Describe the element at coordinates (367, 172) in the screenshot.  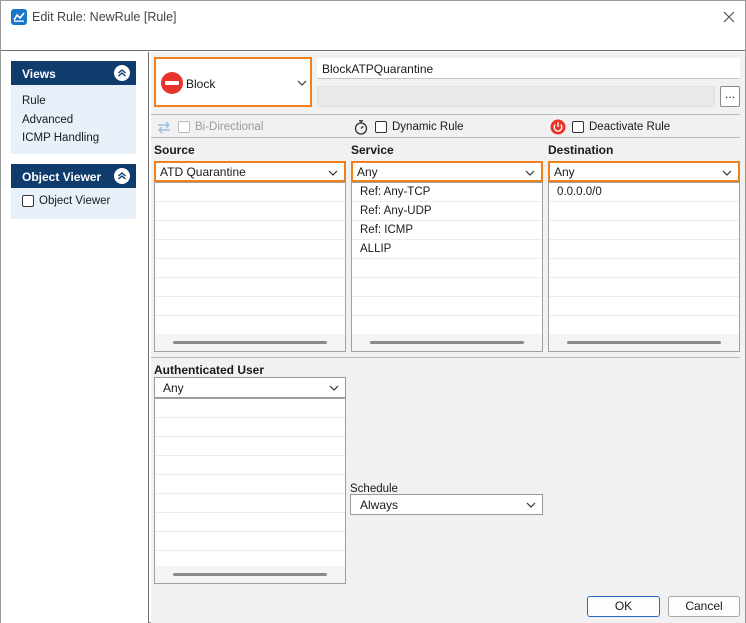
I see `service-selected: Any` at that location.